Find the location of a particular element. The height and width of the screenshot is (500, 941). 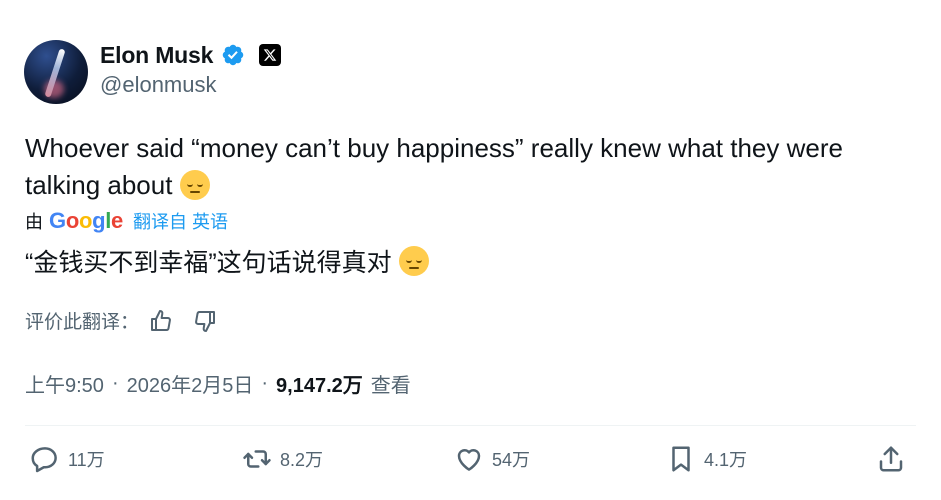

views-count: 9,147.2万 is located at coordinates (319, 386).